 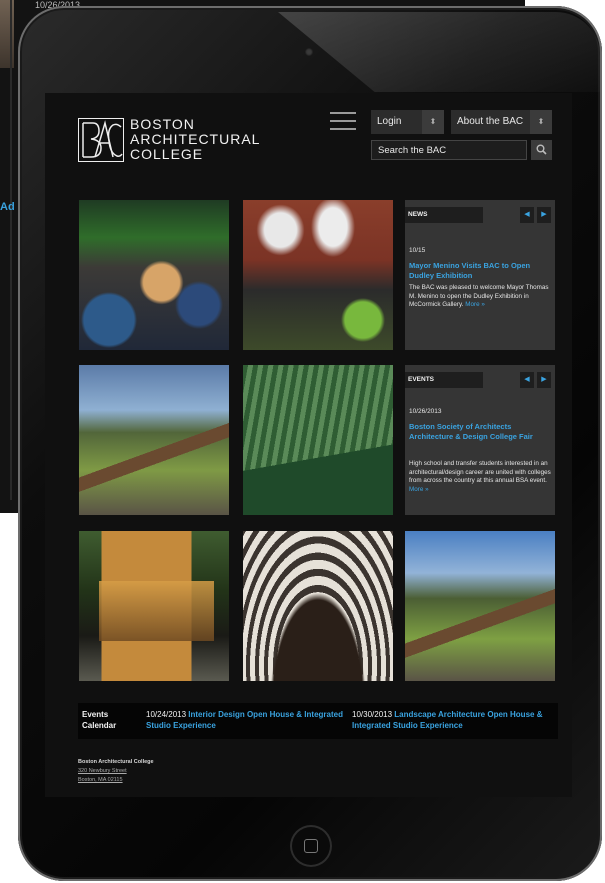 I want to click on logo-line-3: COLLEGE, so click(x=167, y=154).